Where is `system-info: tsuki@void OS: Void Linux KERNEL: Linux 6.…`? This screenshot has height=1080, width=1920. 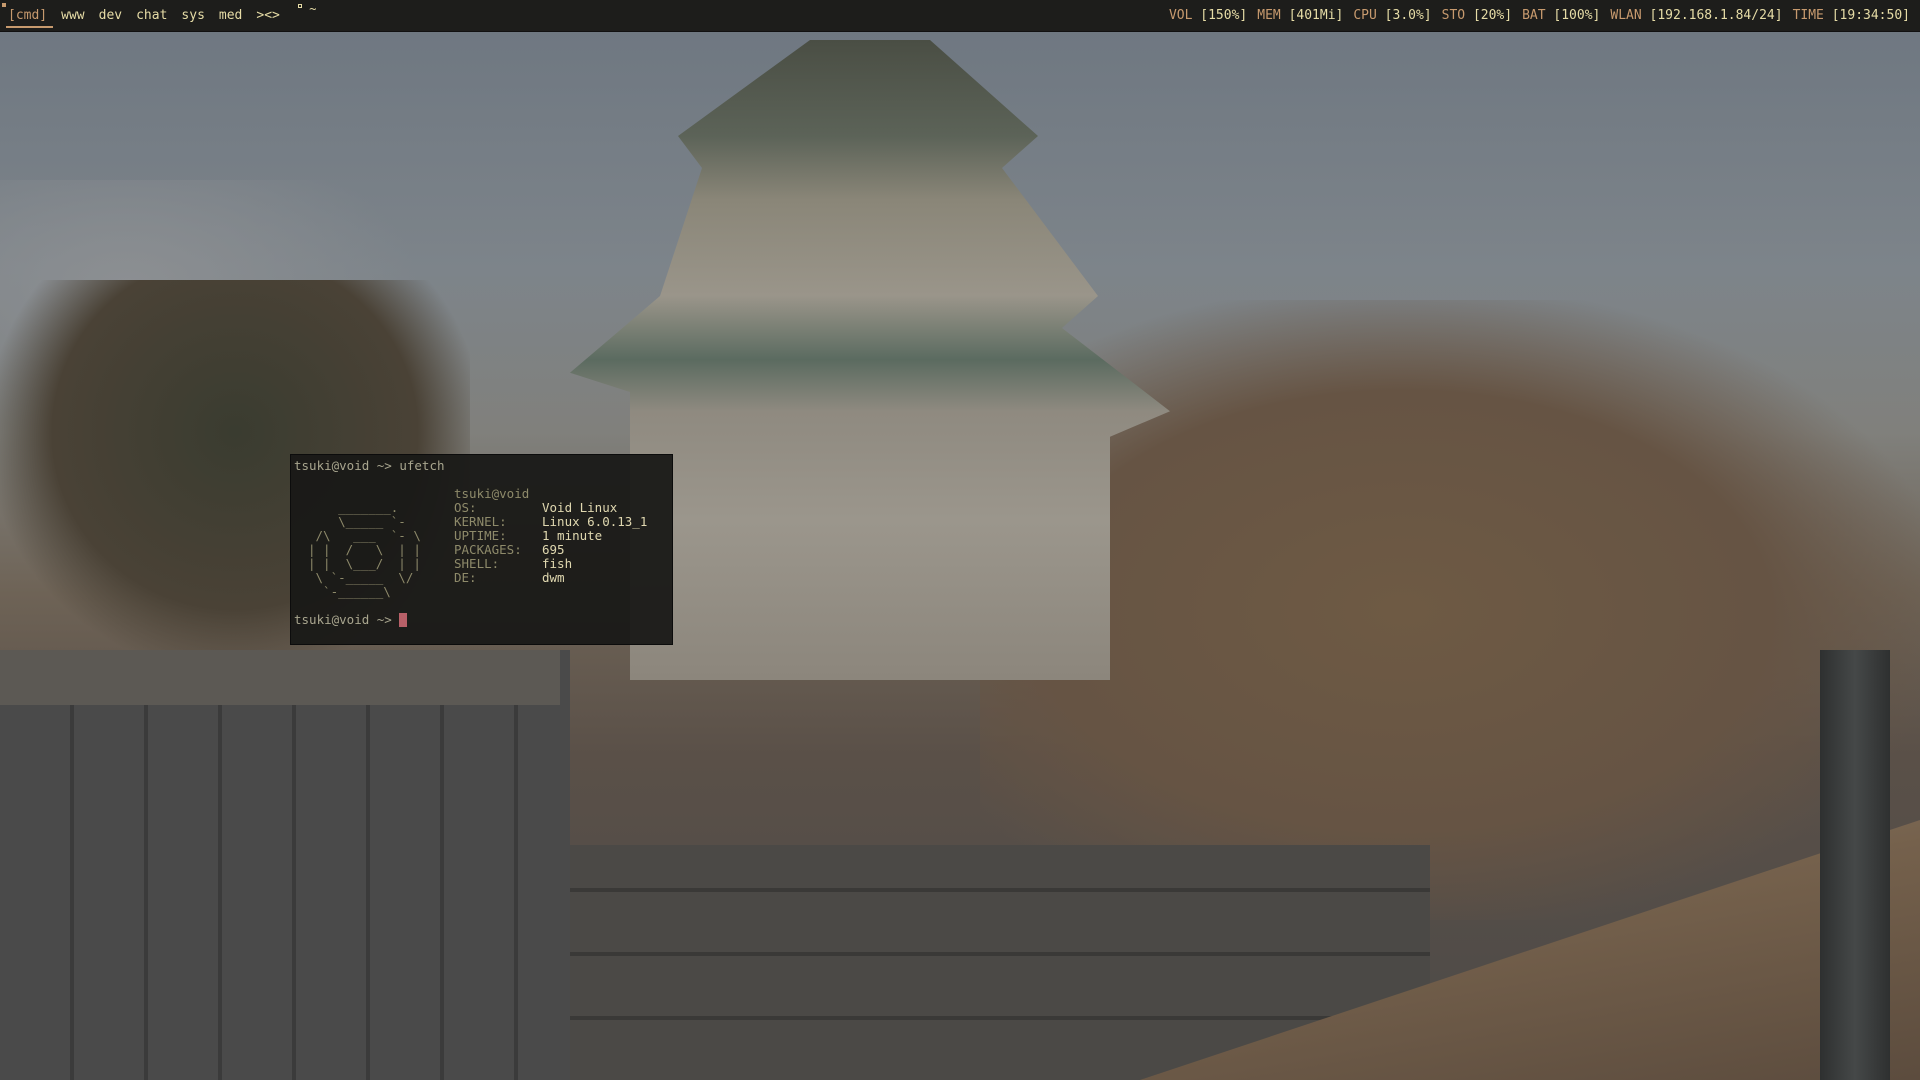
system-info: tsuki@void OS: Void Linux KERNEL: Linux 6.… is located at coordinates (550, 543).